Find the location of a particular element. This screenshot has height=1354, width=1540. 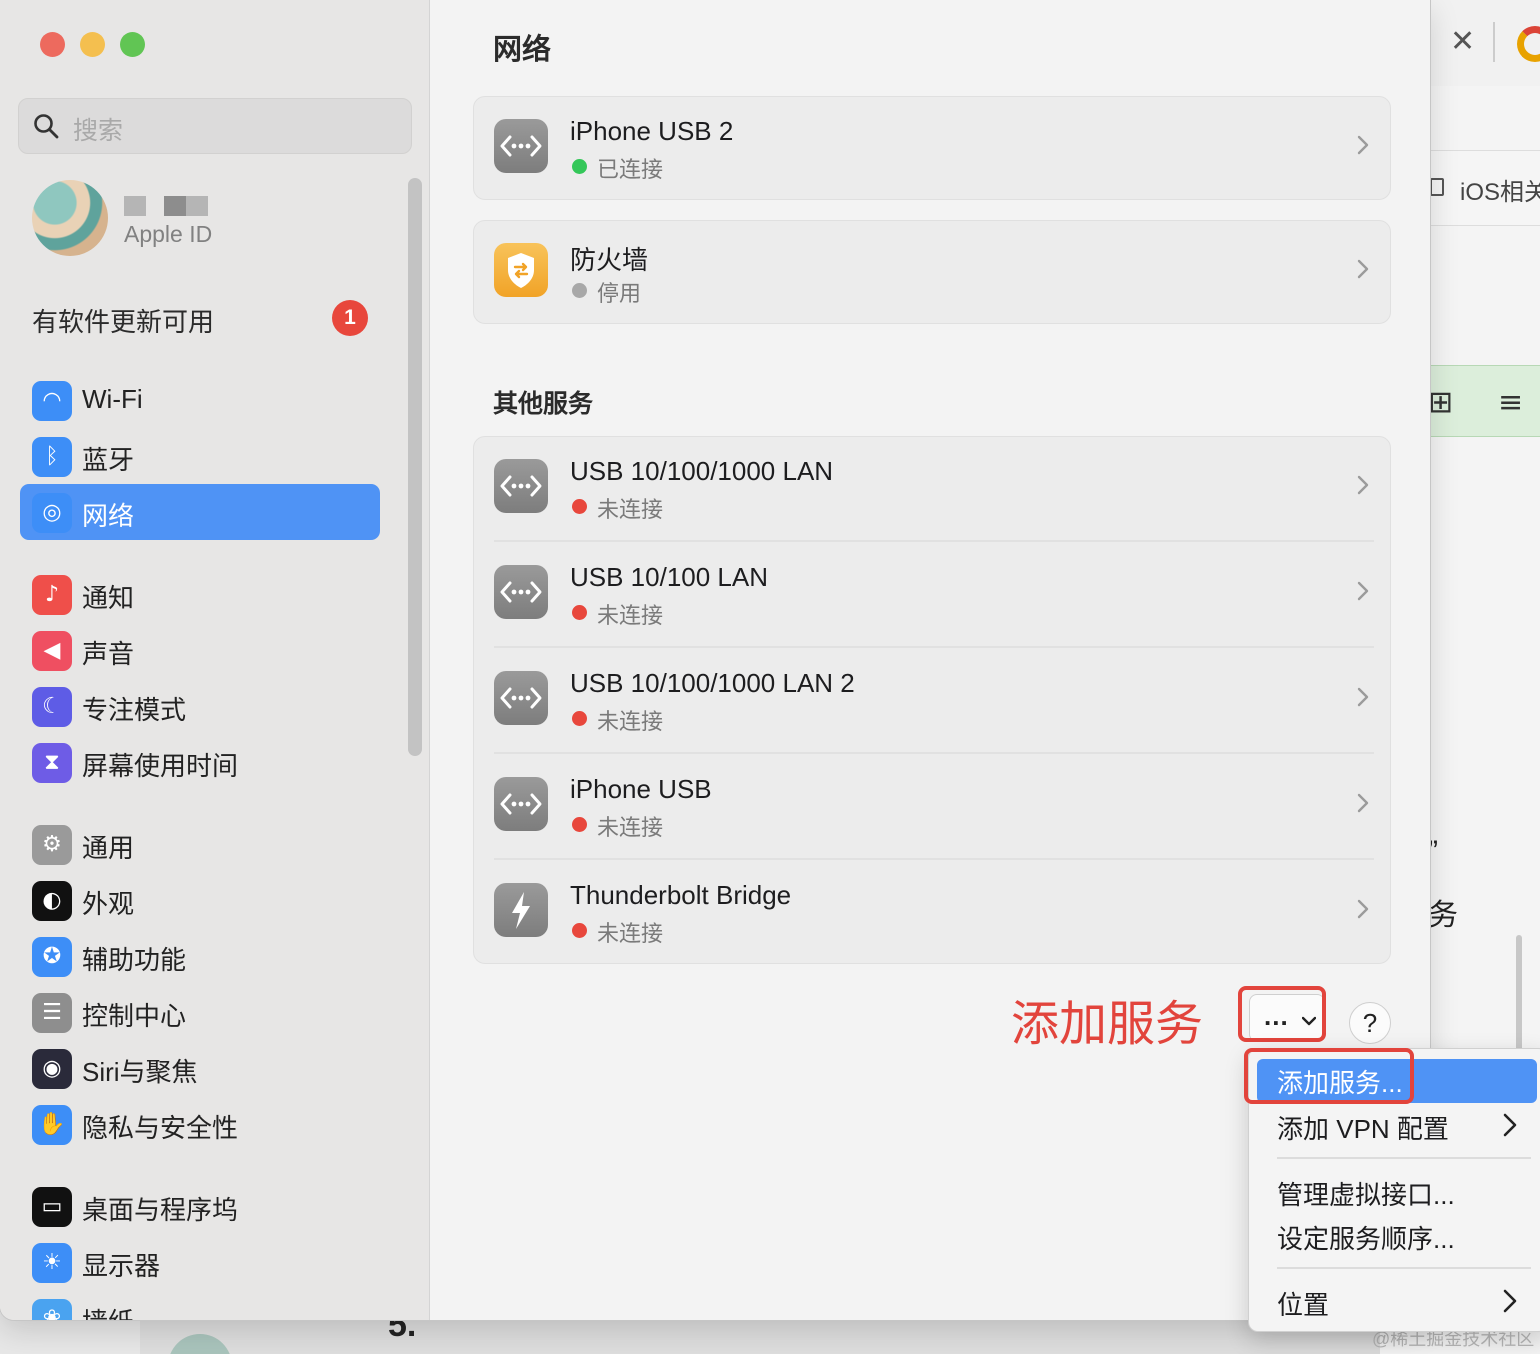

sidebar-item: ◠ Wi-Fi is located at coordinates (200, 400).